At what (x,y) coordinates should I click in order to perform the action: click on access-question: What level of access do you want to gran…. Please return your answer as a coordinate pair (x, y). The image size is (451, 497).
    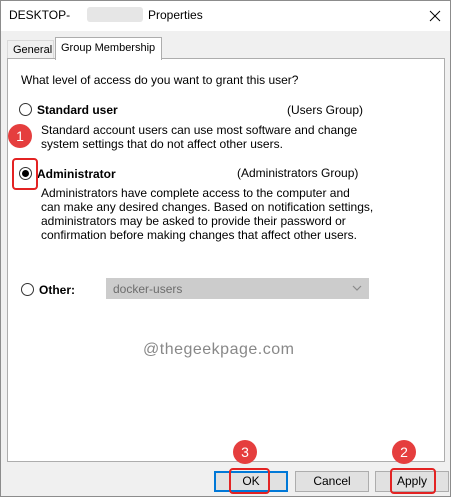
    Looking at the image, I should click on (160, 80).